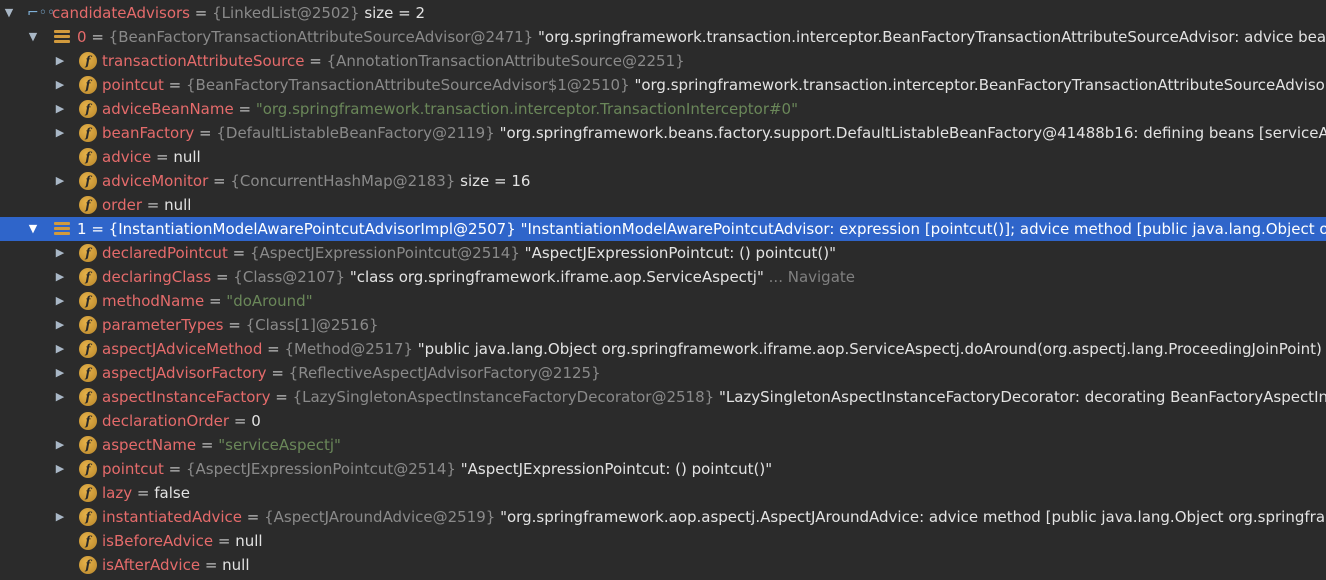 The image size is (1326, 580). I want to click on field-type: {Class@2107}, so click(289, 277).